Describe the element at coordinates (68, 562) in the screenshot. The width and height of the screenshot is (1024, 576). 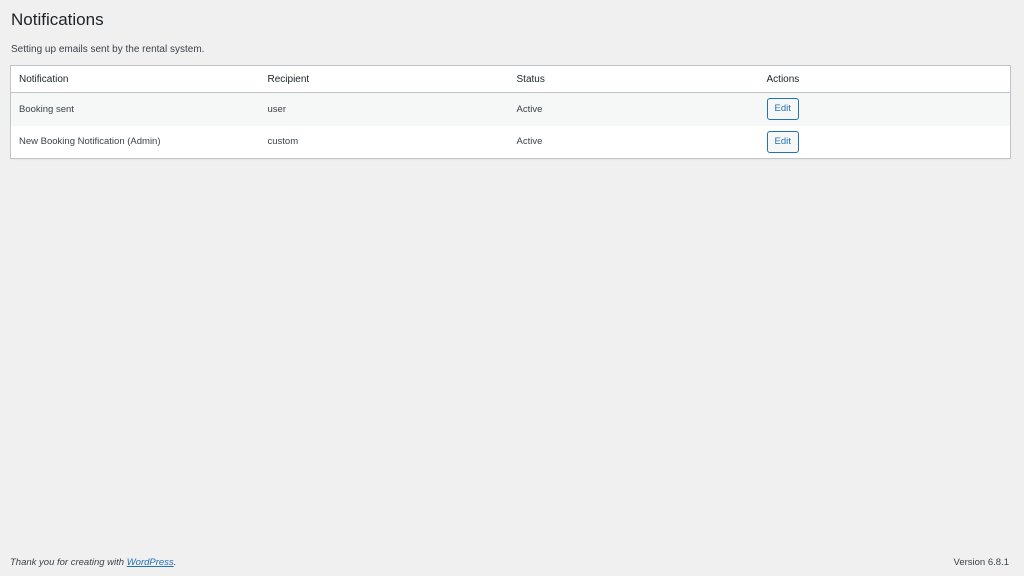
I see `footer-thanks-prefix: Thank you for creating with` at that location.